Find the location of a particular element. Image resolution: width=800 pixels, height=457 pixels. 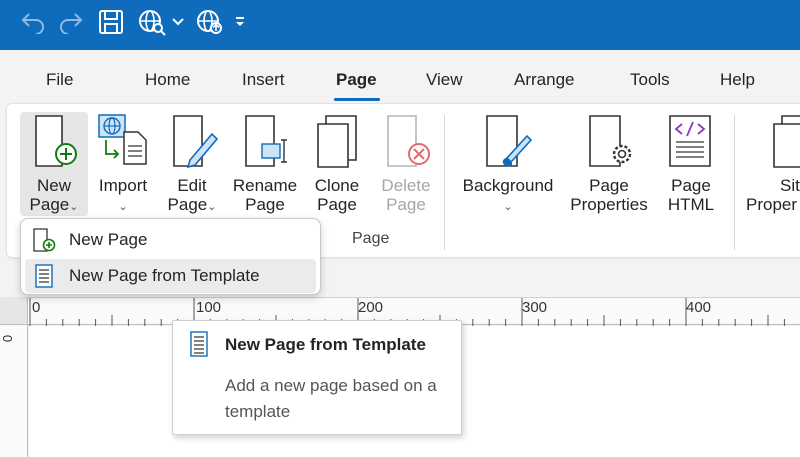

menu-item-new-page: New Page is located at coordinates (170, 240).